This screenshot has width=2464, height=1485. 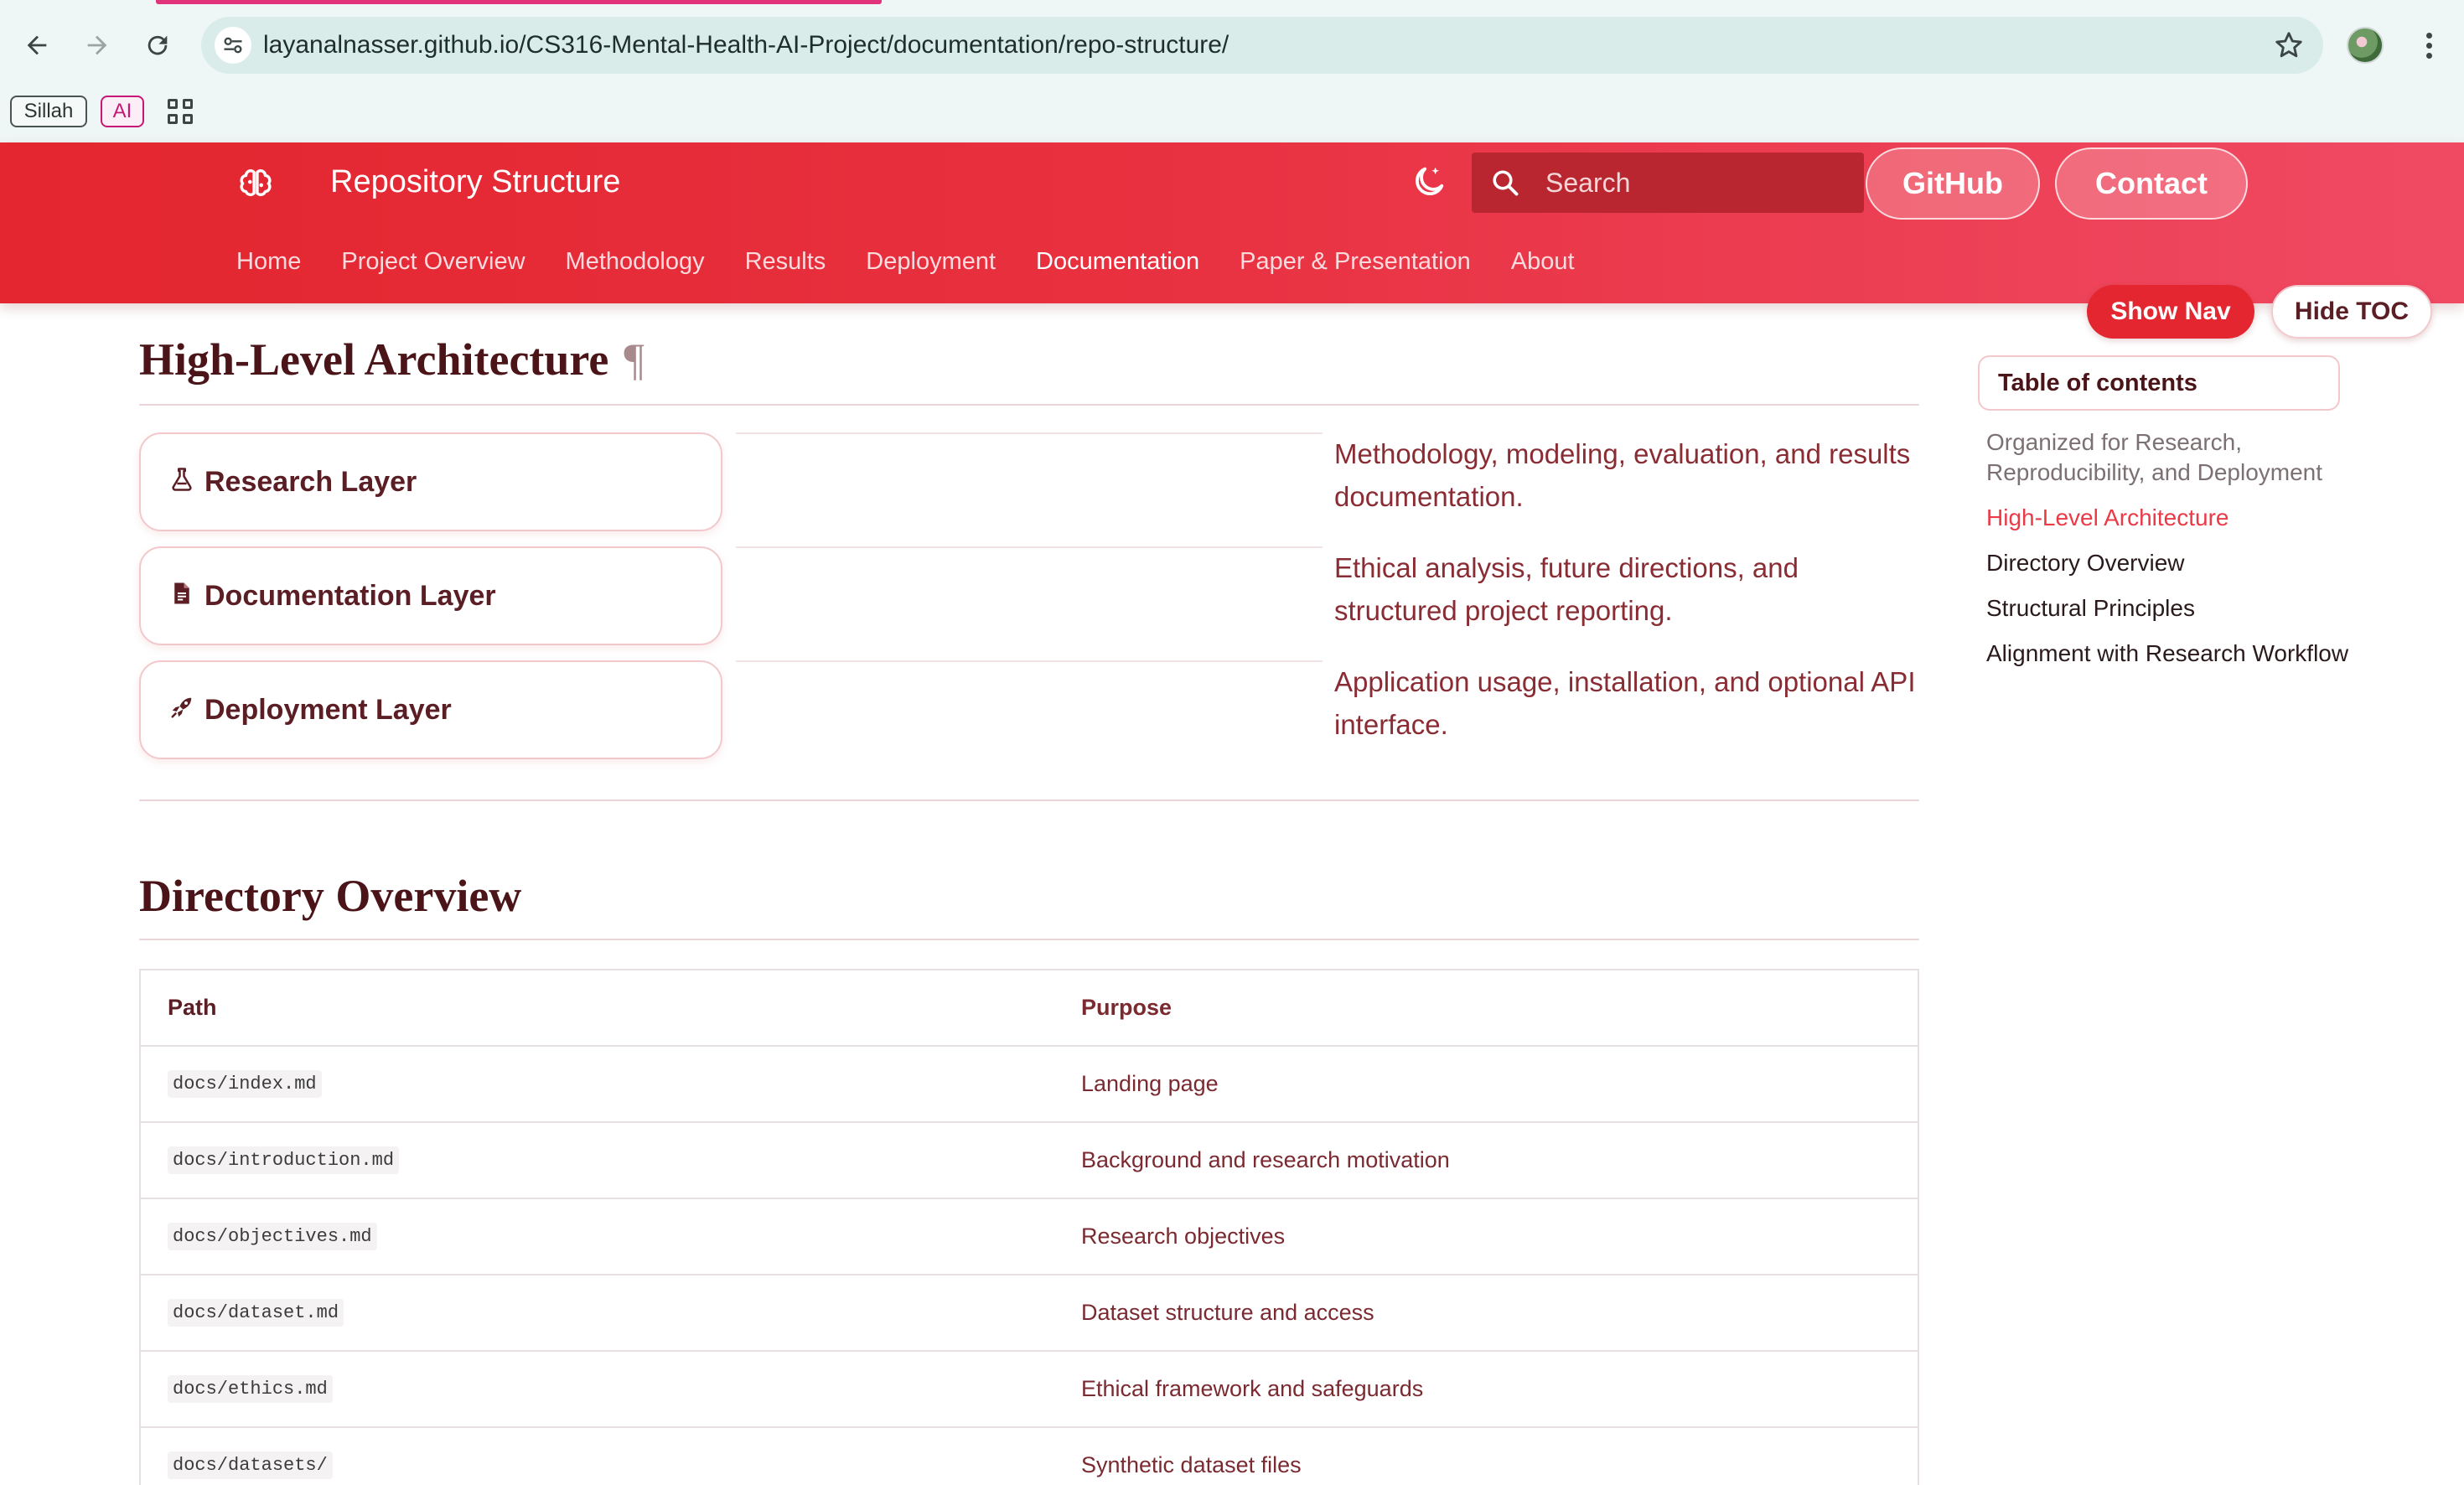 I want to click on show-nav-button: Show Nav, so click(x=2170, y=312).